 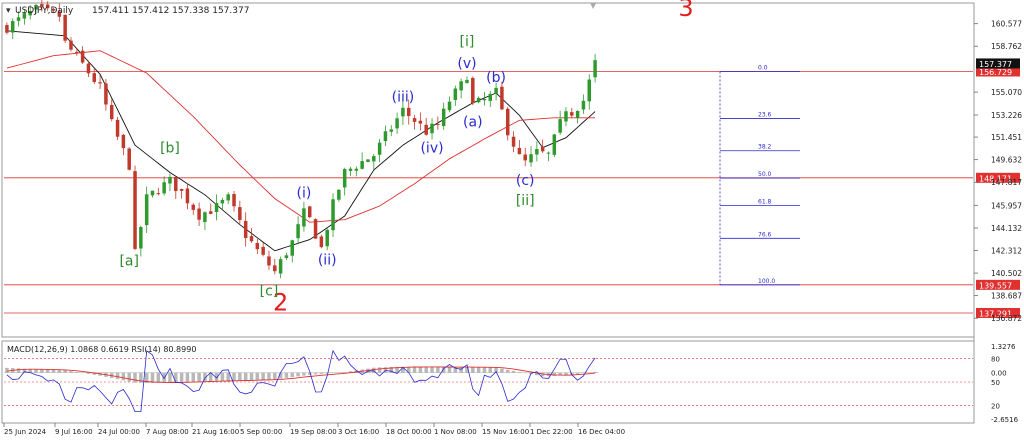 What do you see at coordinates (74, 432) in the screenshot?
I see `time-tick-label: 9 Jul 16:00` at bounding box center [74, 432].